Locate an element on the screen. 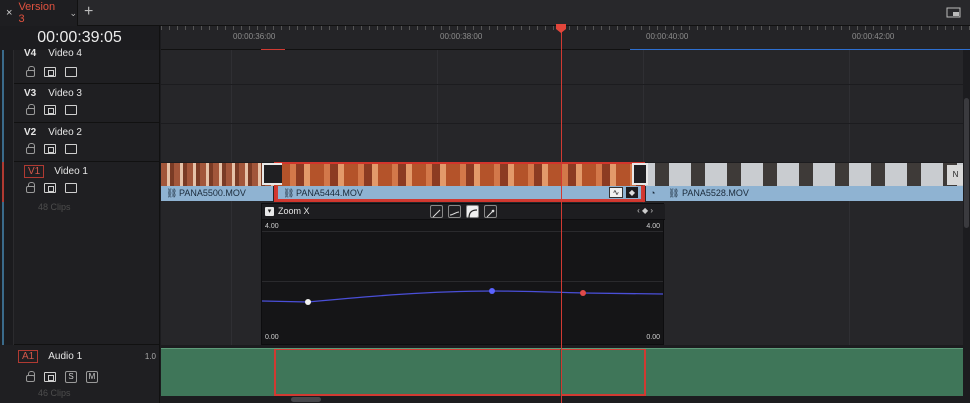 Image resolution: width=970 pixels, height=403 pixels. playhead is located at coordinates (561, 217).